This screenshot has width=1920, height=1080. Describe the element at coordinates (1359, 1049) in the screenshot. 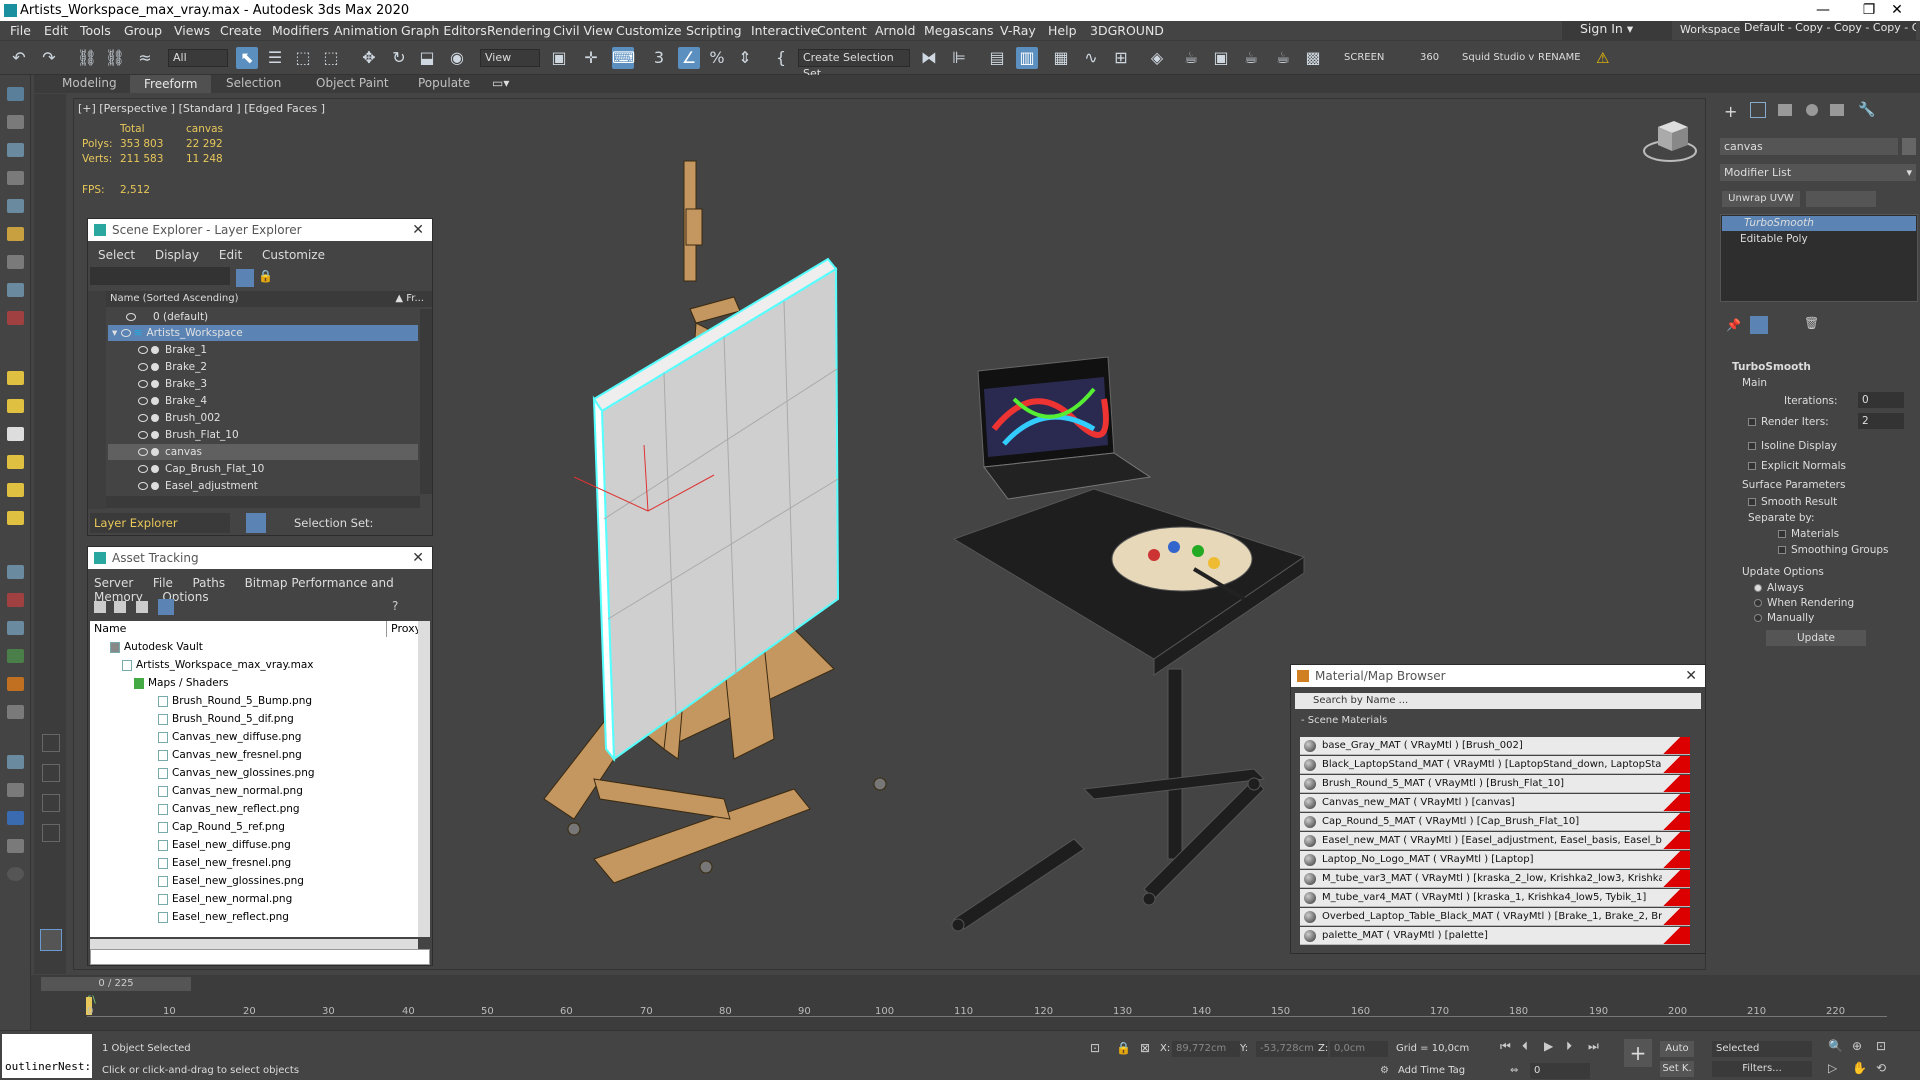

I see `z-coord-field: 0,0cm` at that location.